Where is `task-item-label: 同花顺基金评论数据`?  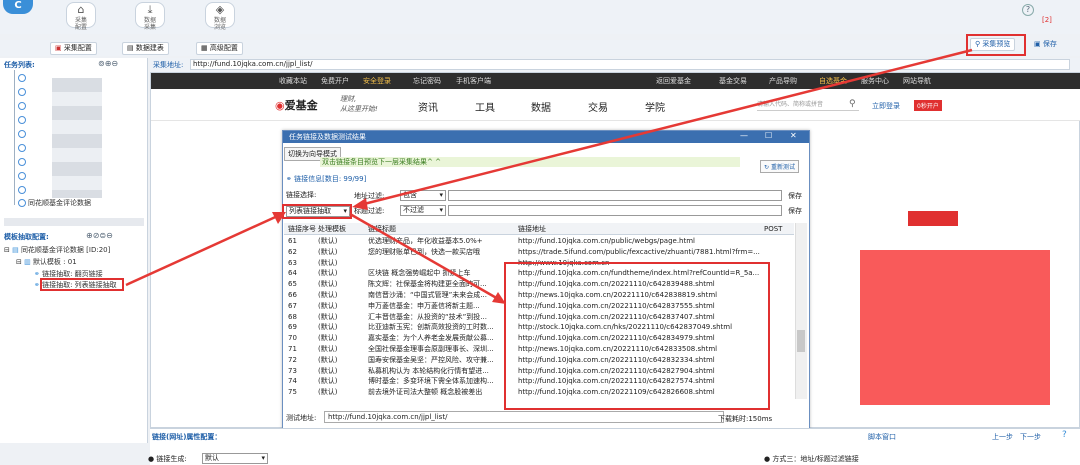 task-item-label: 同花顺基金评论数据 is located at coordinates (59, 203).